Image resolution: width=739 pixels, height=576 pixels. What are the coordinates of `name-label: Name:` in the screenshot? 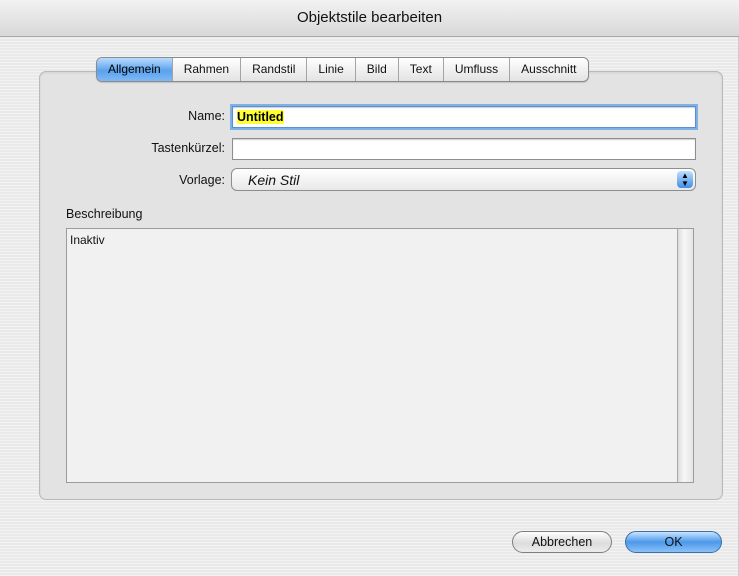 It's located at (206, 116).